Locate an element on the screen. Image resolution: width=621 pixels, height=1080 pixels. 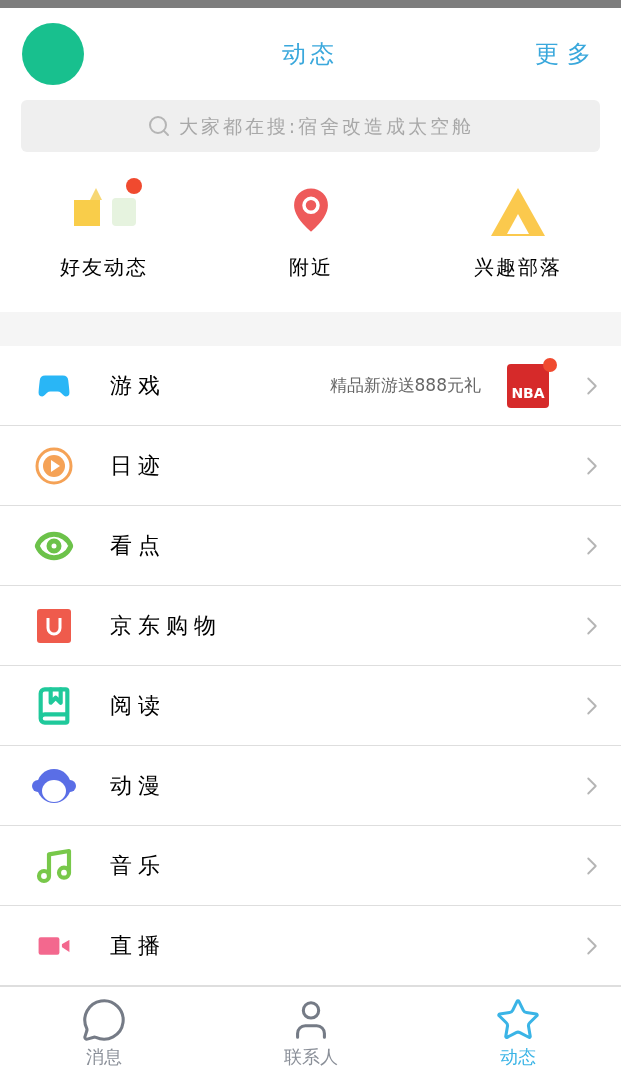
search-icon is located at coordinates (158, 126).